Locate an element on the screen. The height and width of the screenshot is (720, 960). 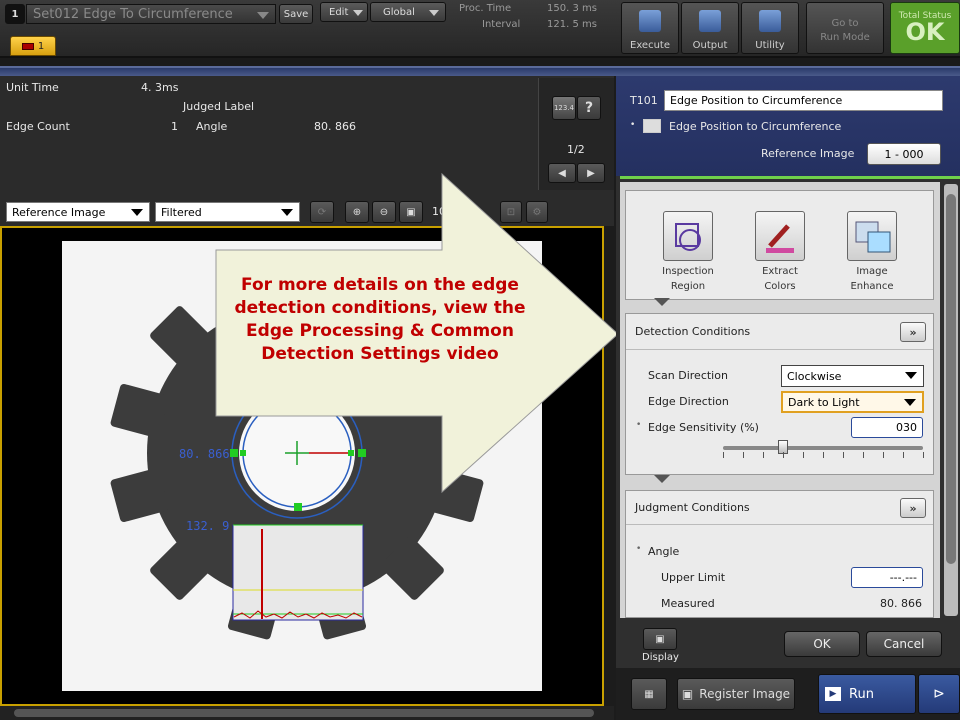
run-button: ▶ Run is located at coordinates (867, 694).